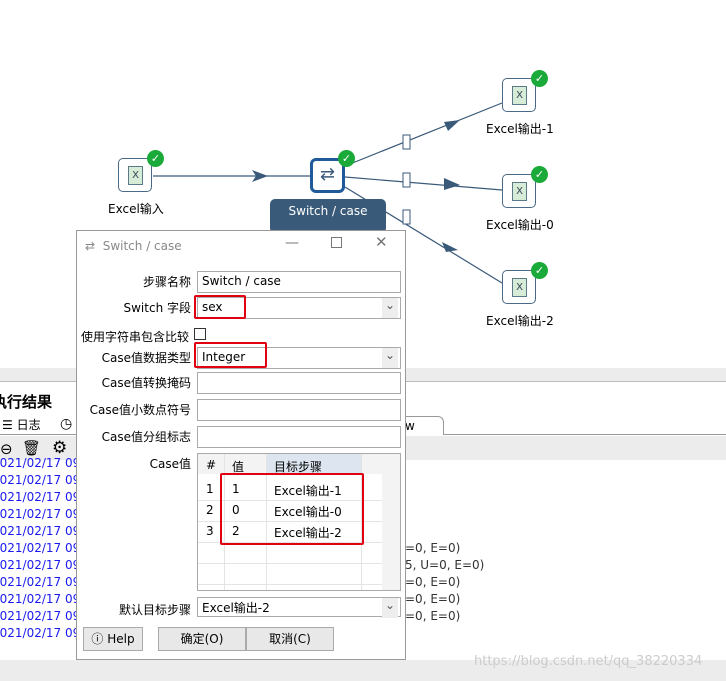  What do you see at coordinates (210, 531) in the screenshot?
I see `table-cell: 3` at bounding box center [210, 531].